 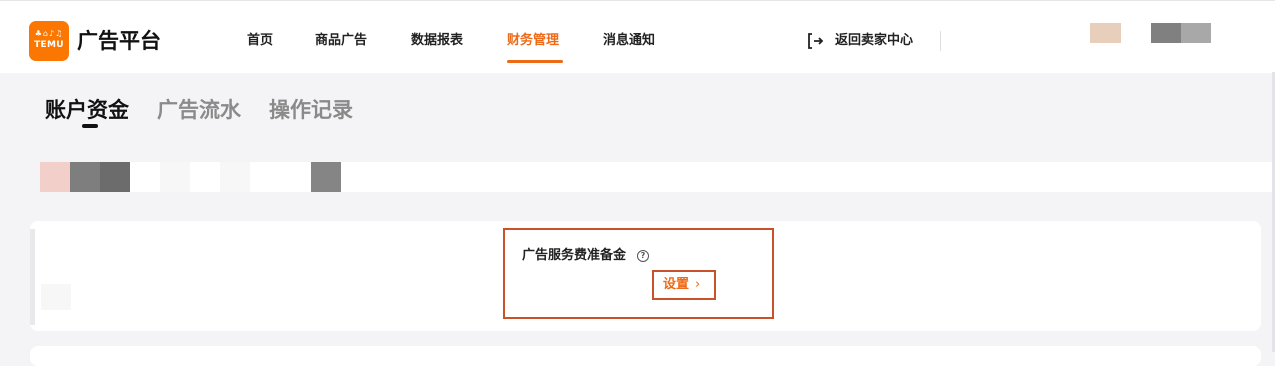 What do you see at coordinates (119, 41) in the screenshot?
I see `platform-name: 广告平台` at bounding box center [119, 41].